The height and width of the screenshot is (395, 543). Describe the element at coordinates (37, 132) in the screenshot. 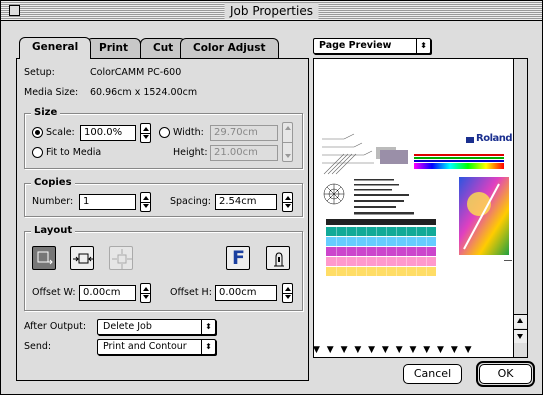

I see `scale-radio` at that location.